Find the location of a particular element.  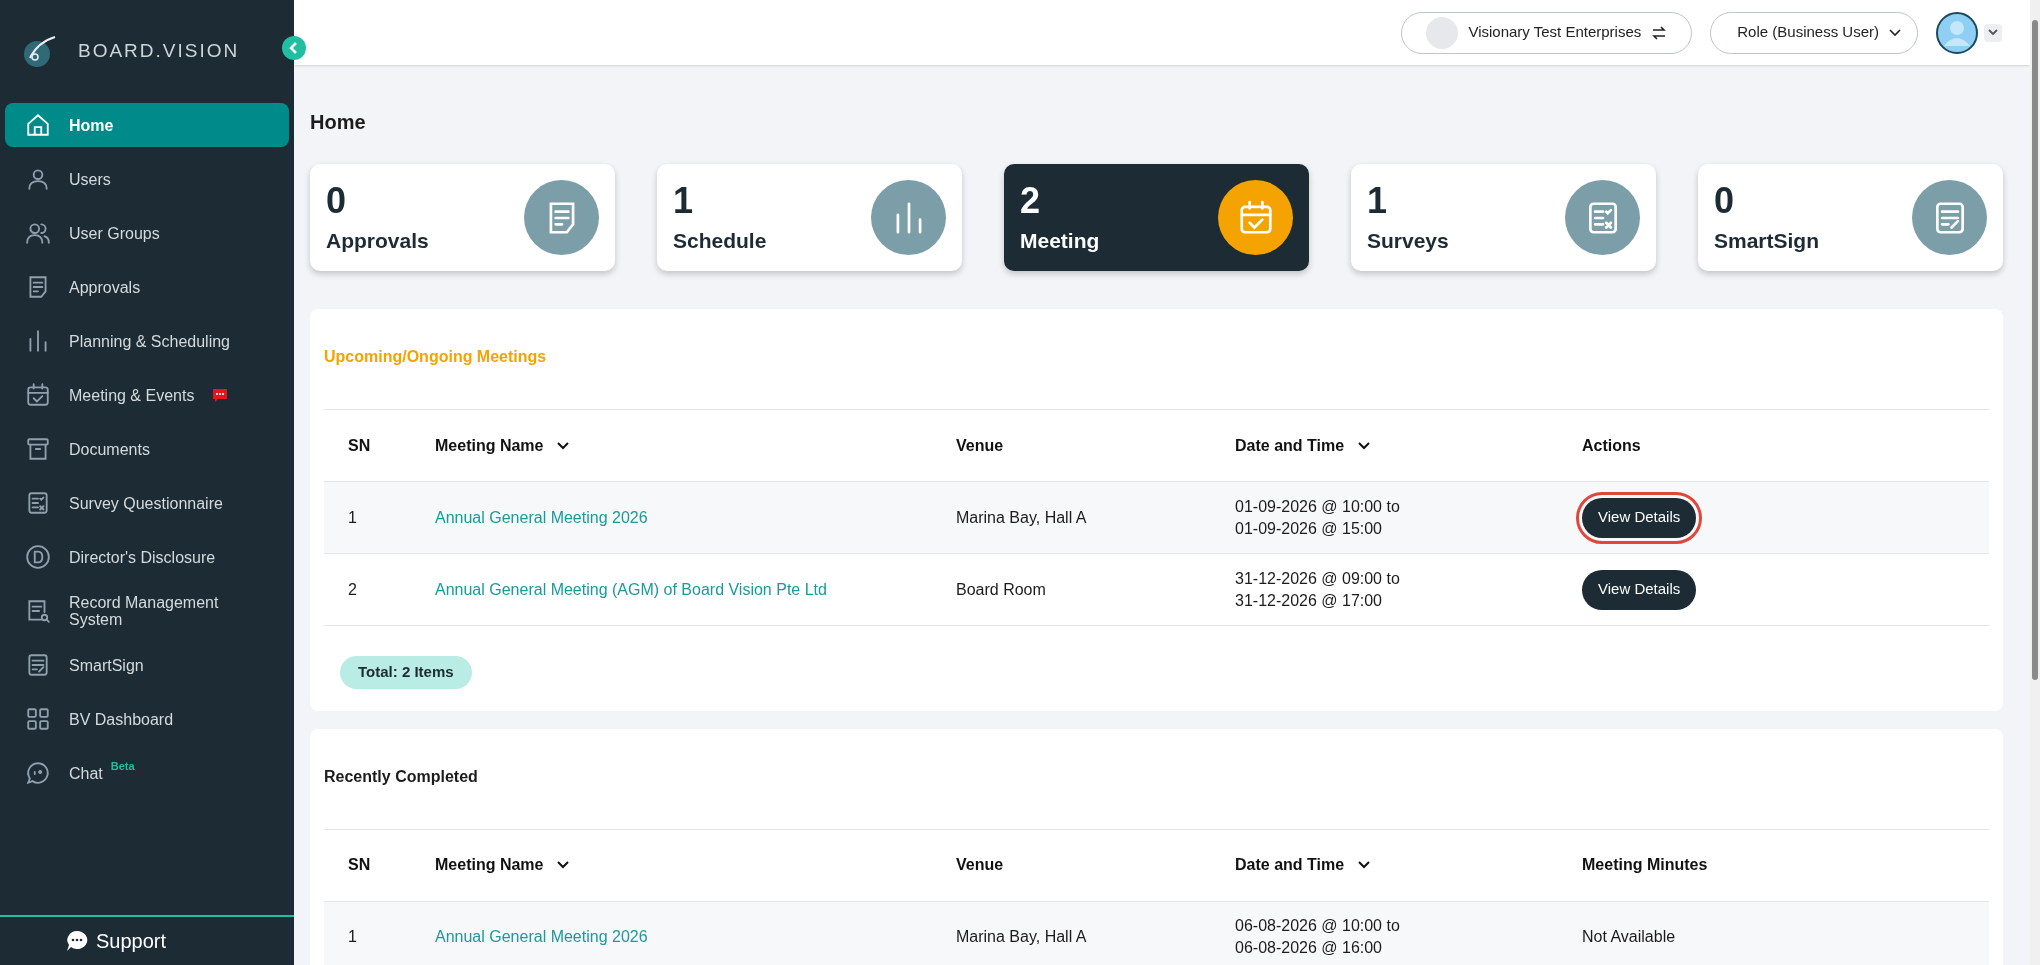

home-icon is located at coordinates (38, 125).